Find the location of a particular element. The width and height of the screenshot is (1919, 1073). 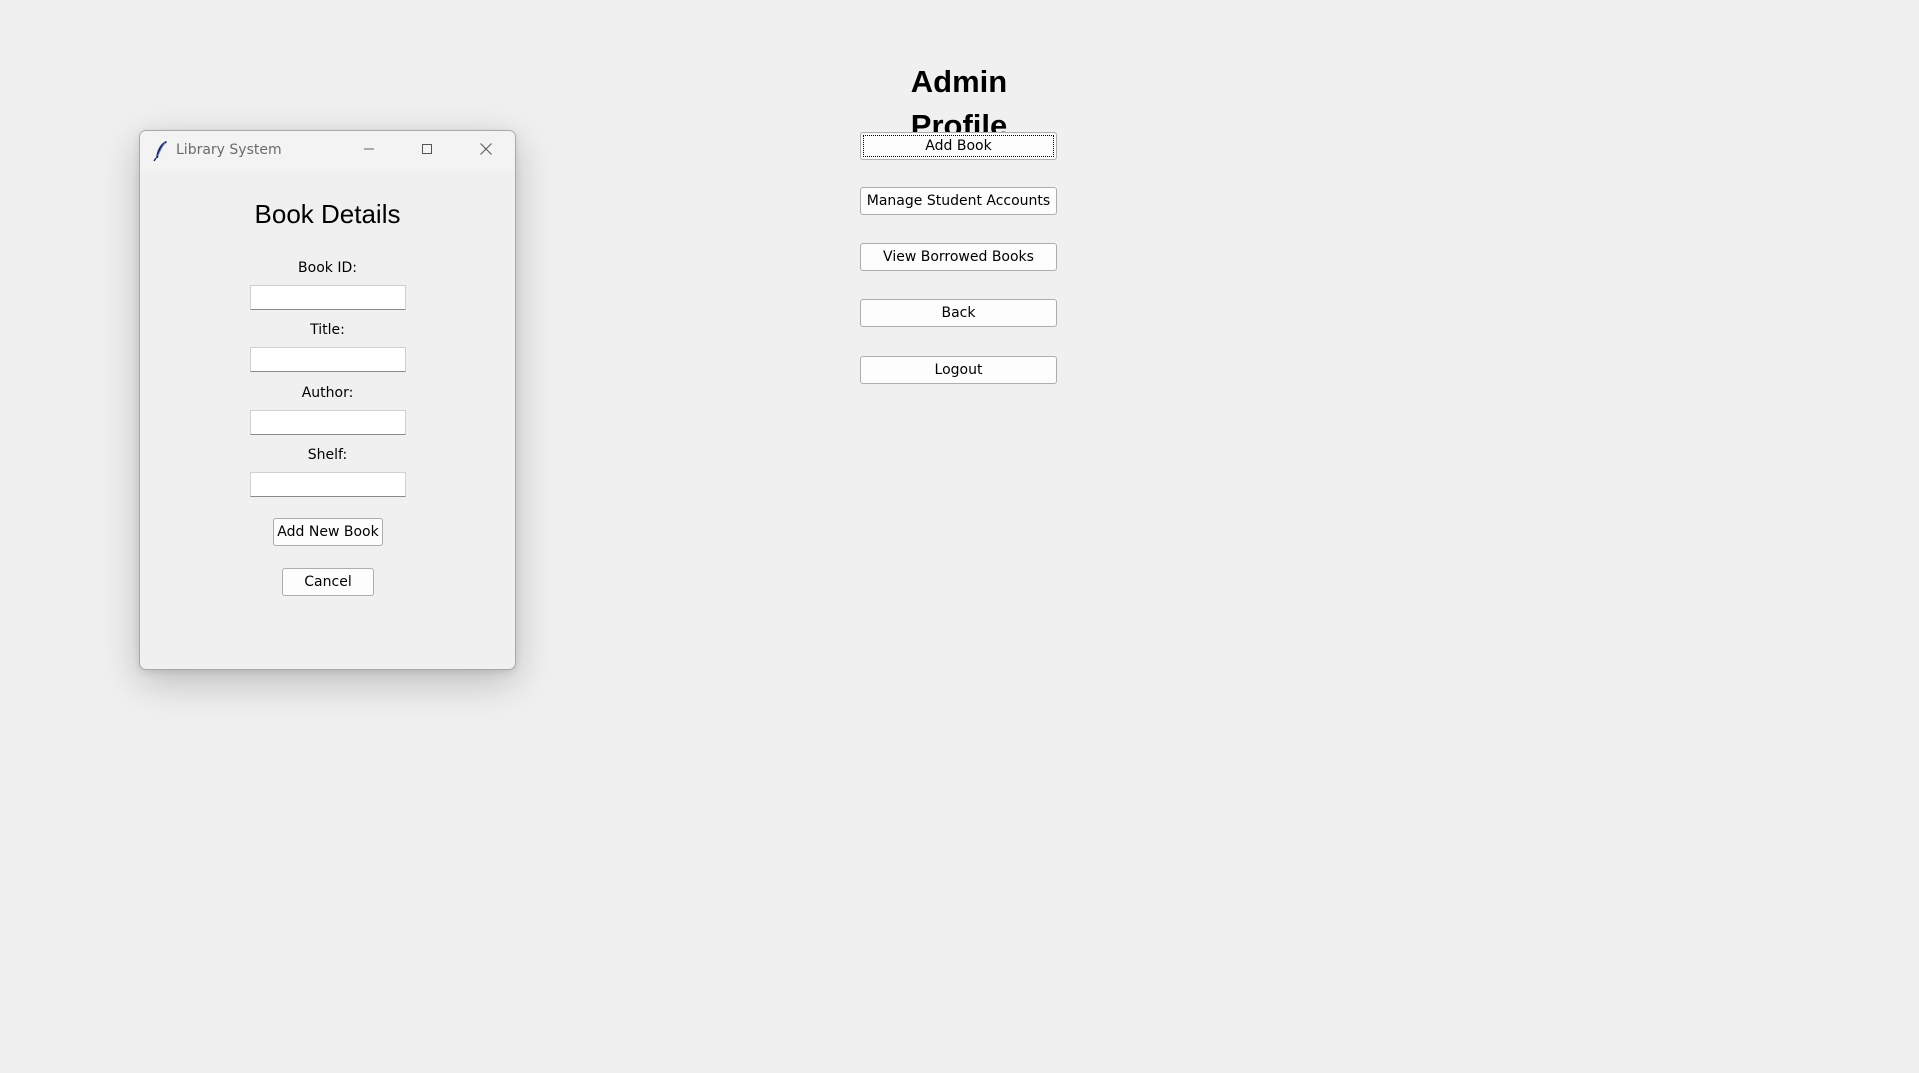

author-input is located at coordinates (328, 422).